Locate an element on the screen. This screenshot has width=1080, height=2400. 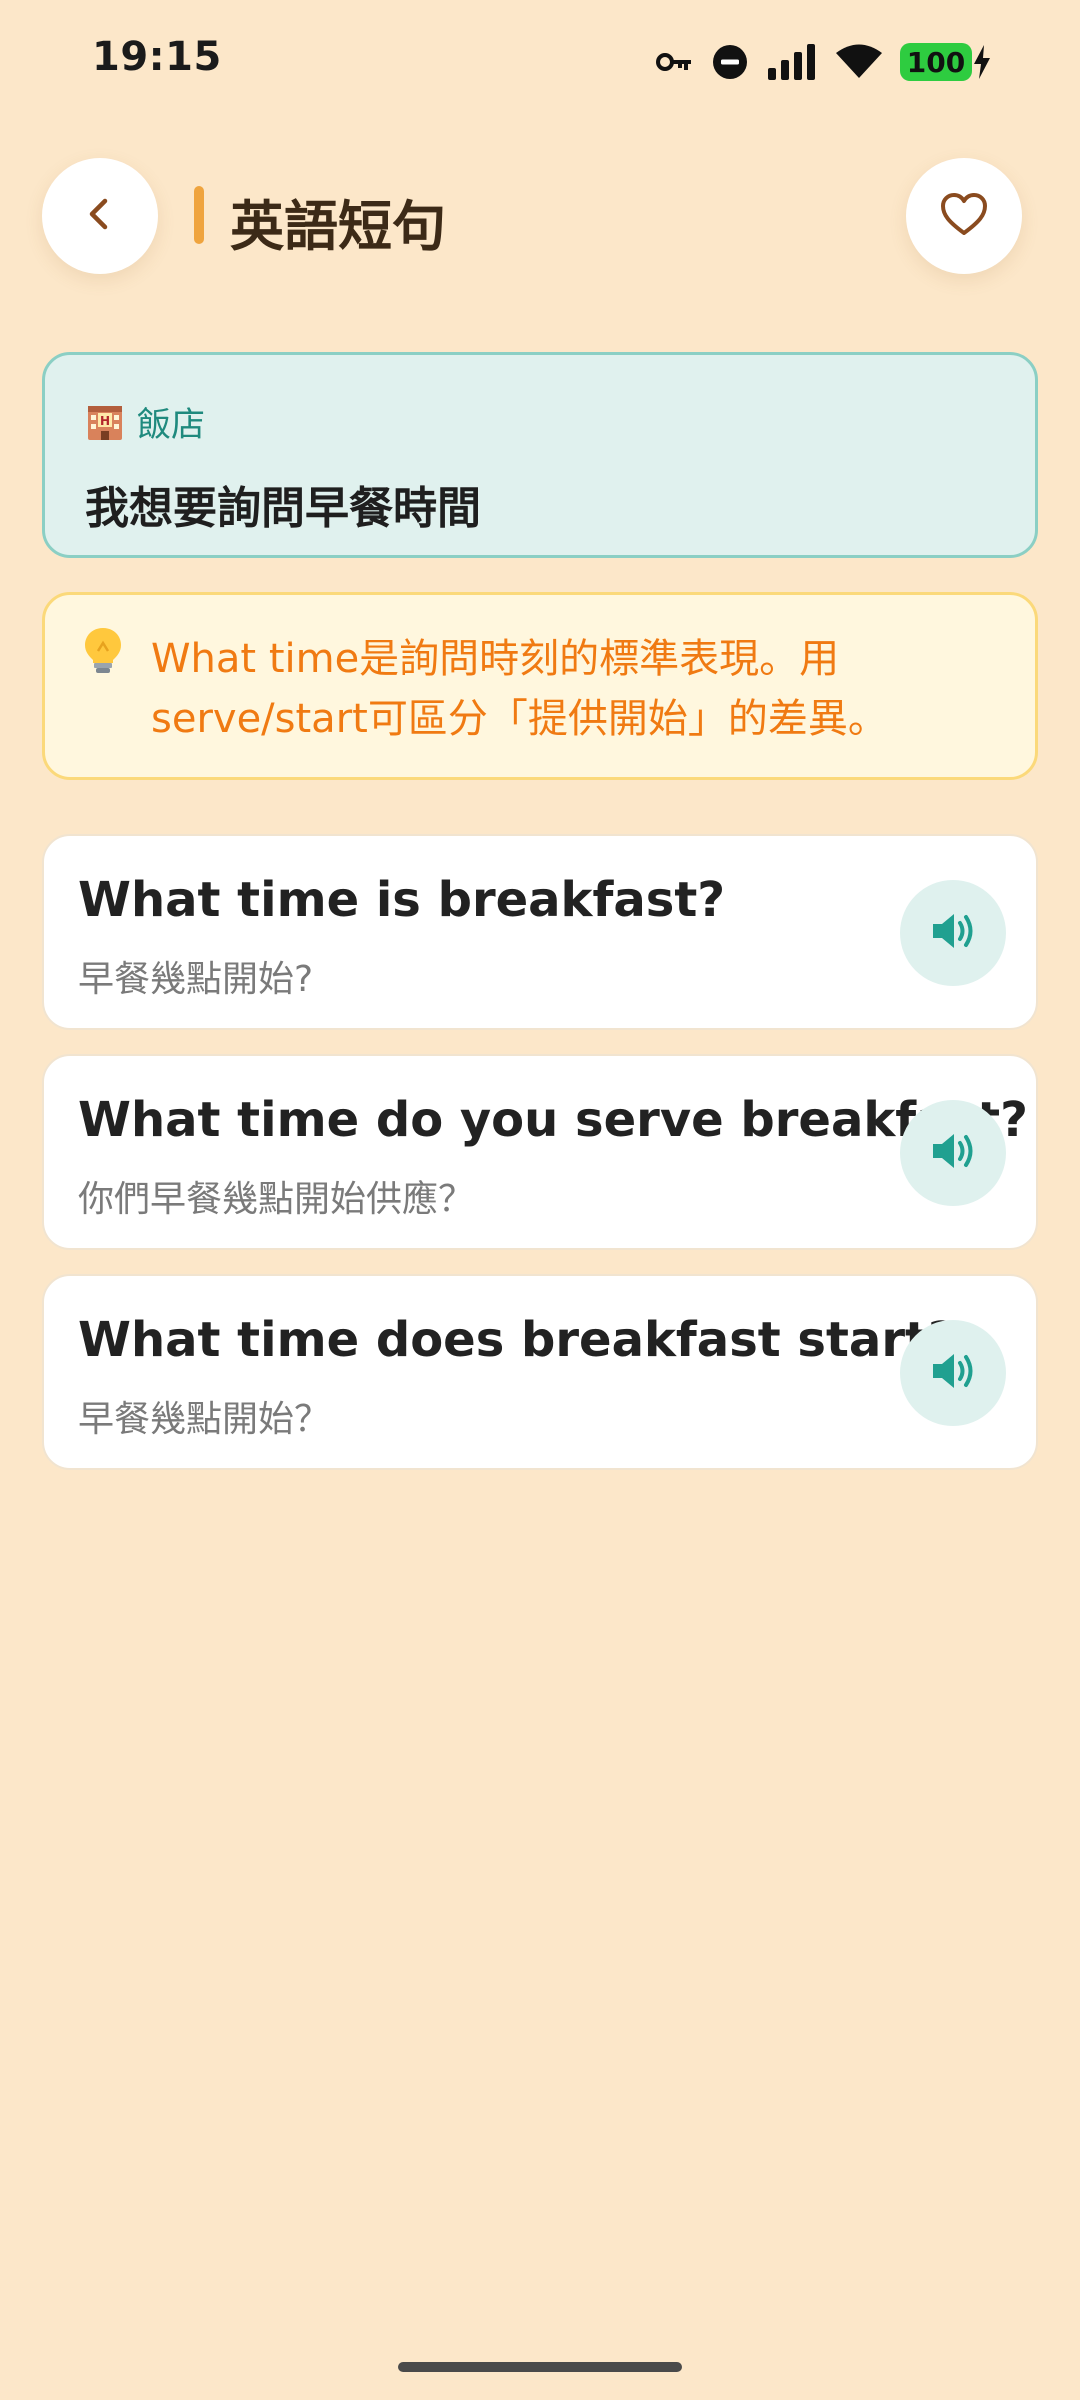
phrase-card: What time is breakfast? 早餐幾點開始? is located at coordinates (540, 932).